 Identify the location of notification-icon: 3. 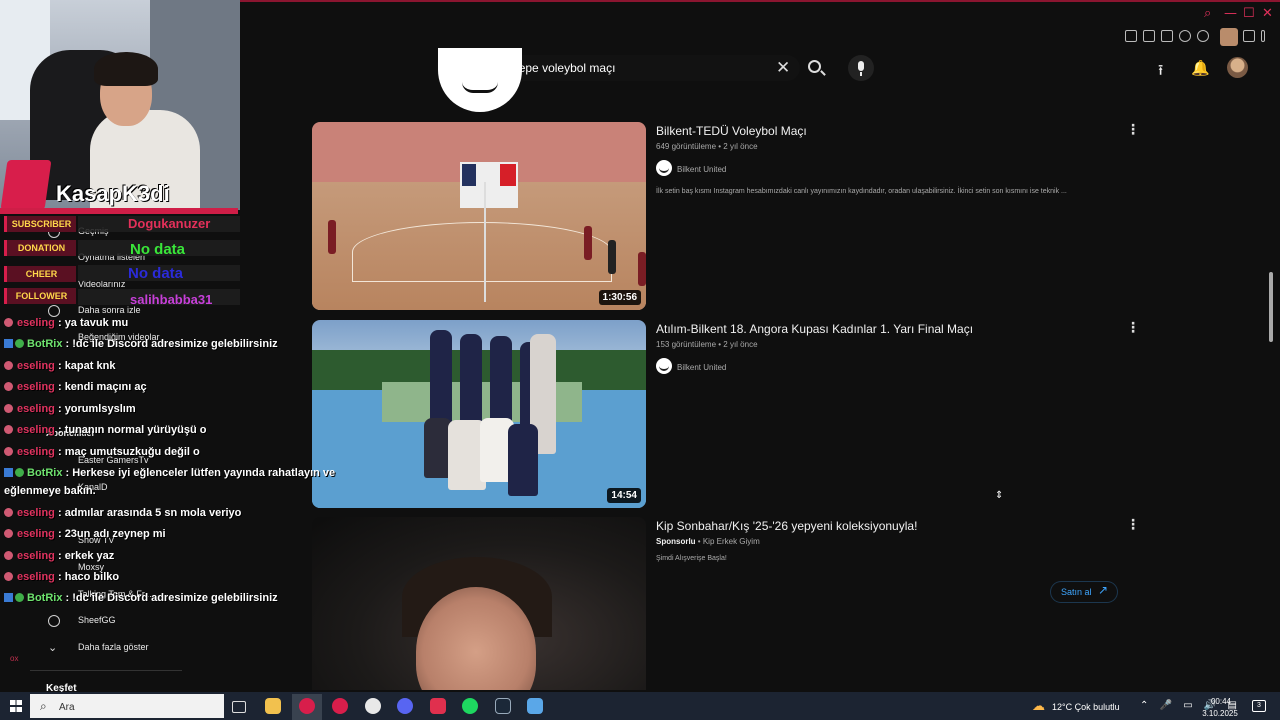
(1259, 706).